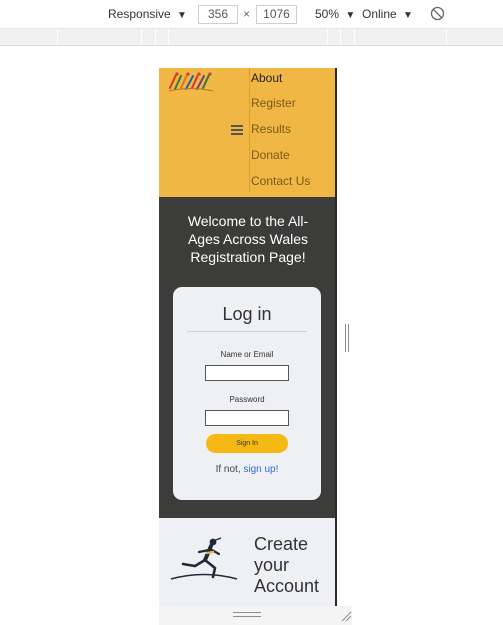  I want to click on create-account-section: Create your Account, so click(247, 562).